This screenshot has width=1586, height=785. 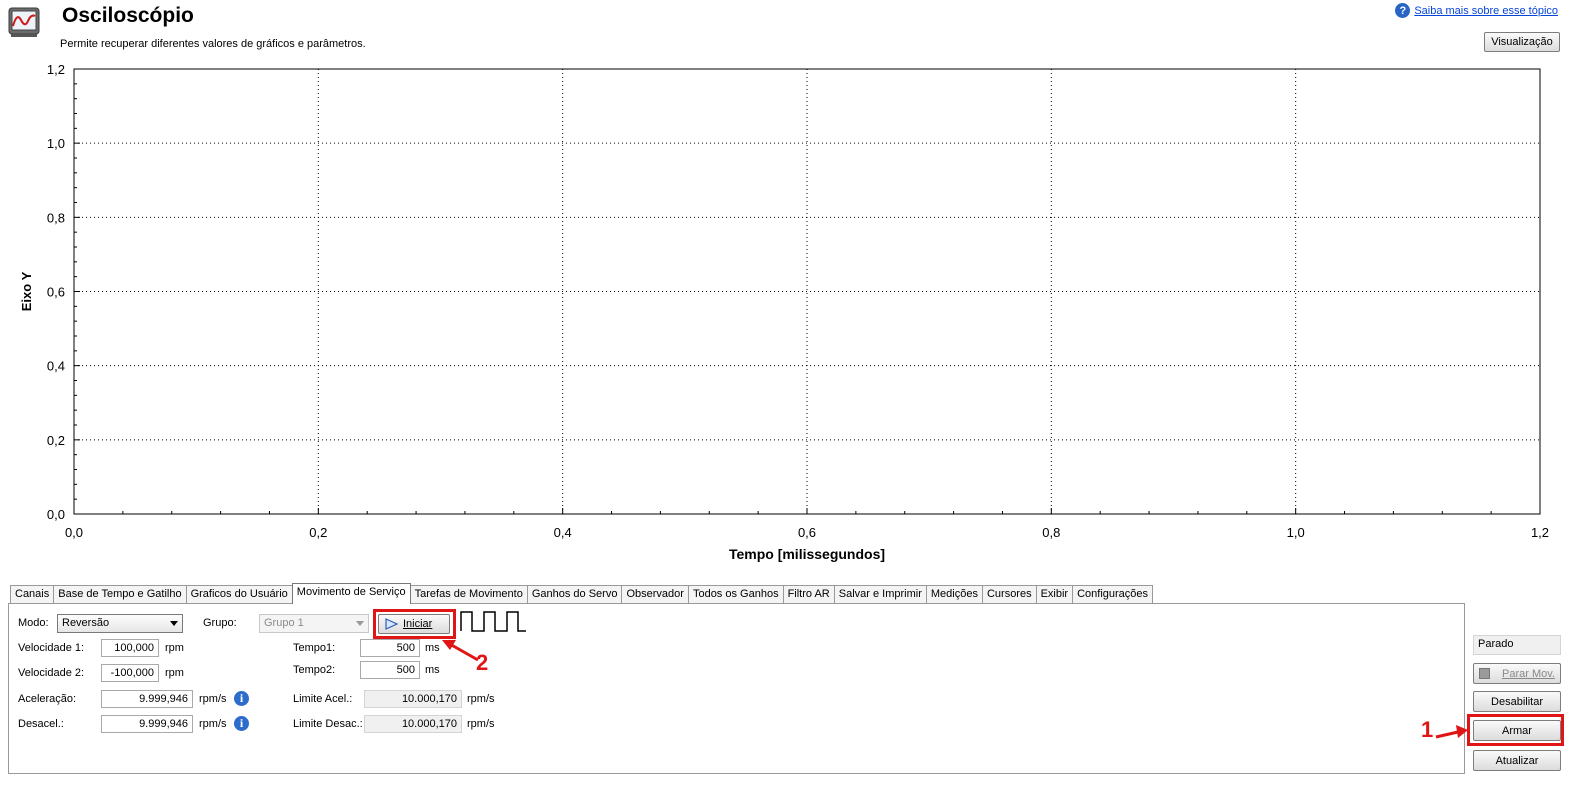 What do you see at coordinates (1515, 730) in the screenshot?
I see `highlight-box-arm` at bounding box center [1515, 730].